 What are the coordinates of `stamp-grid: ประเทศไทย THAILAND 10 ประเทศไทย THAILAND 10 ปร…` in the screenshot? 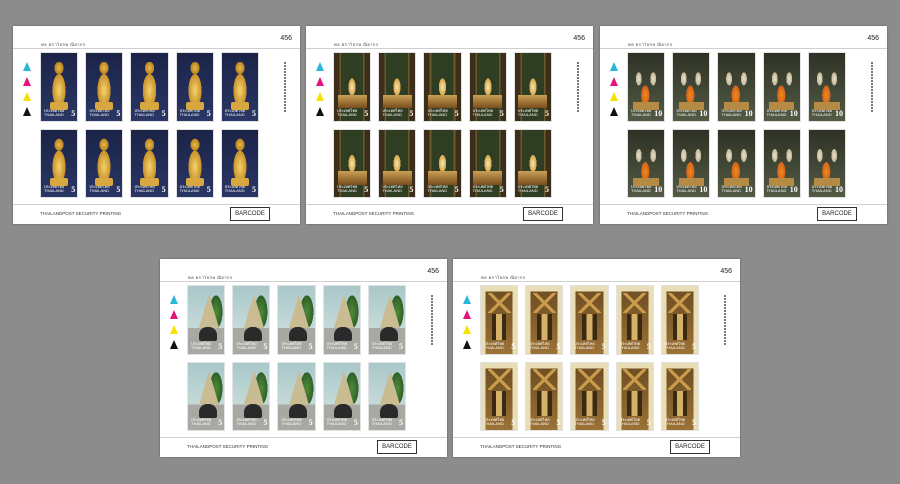 It's located at (736, 125).